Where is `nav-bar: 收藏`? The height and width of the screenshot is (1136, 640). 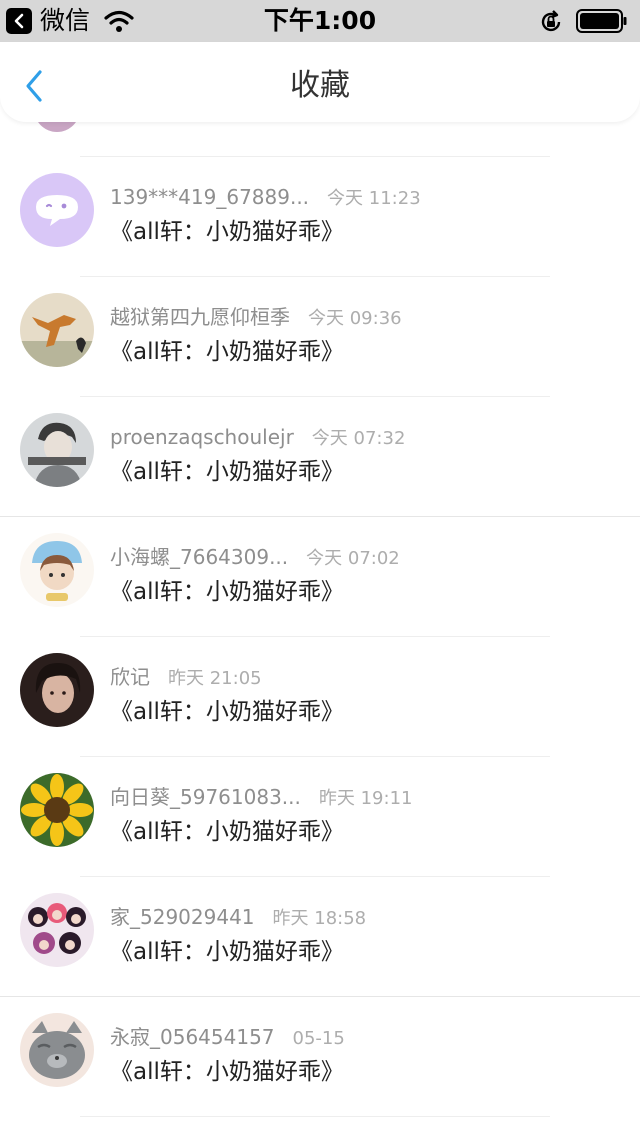 nav-bar: 收藏 is located at coordinates (320, 82).